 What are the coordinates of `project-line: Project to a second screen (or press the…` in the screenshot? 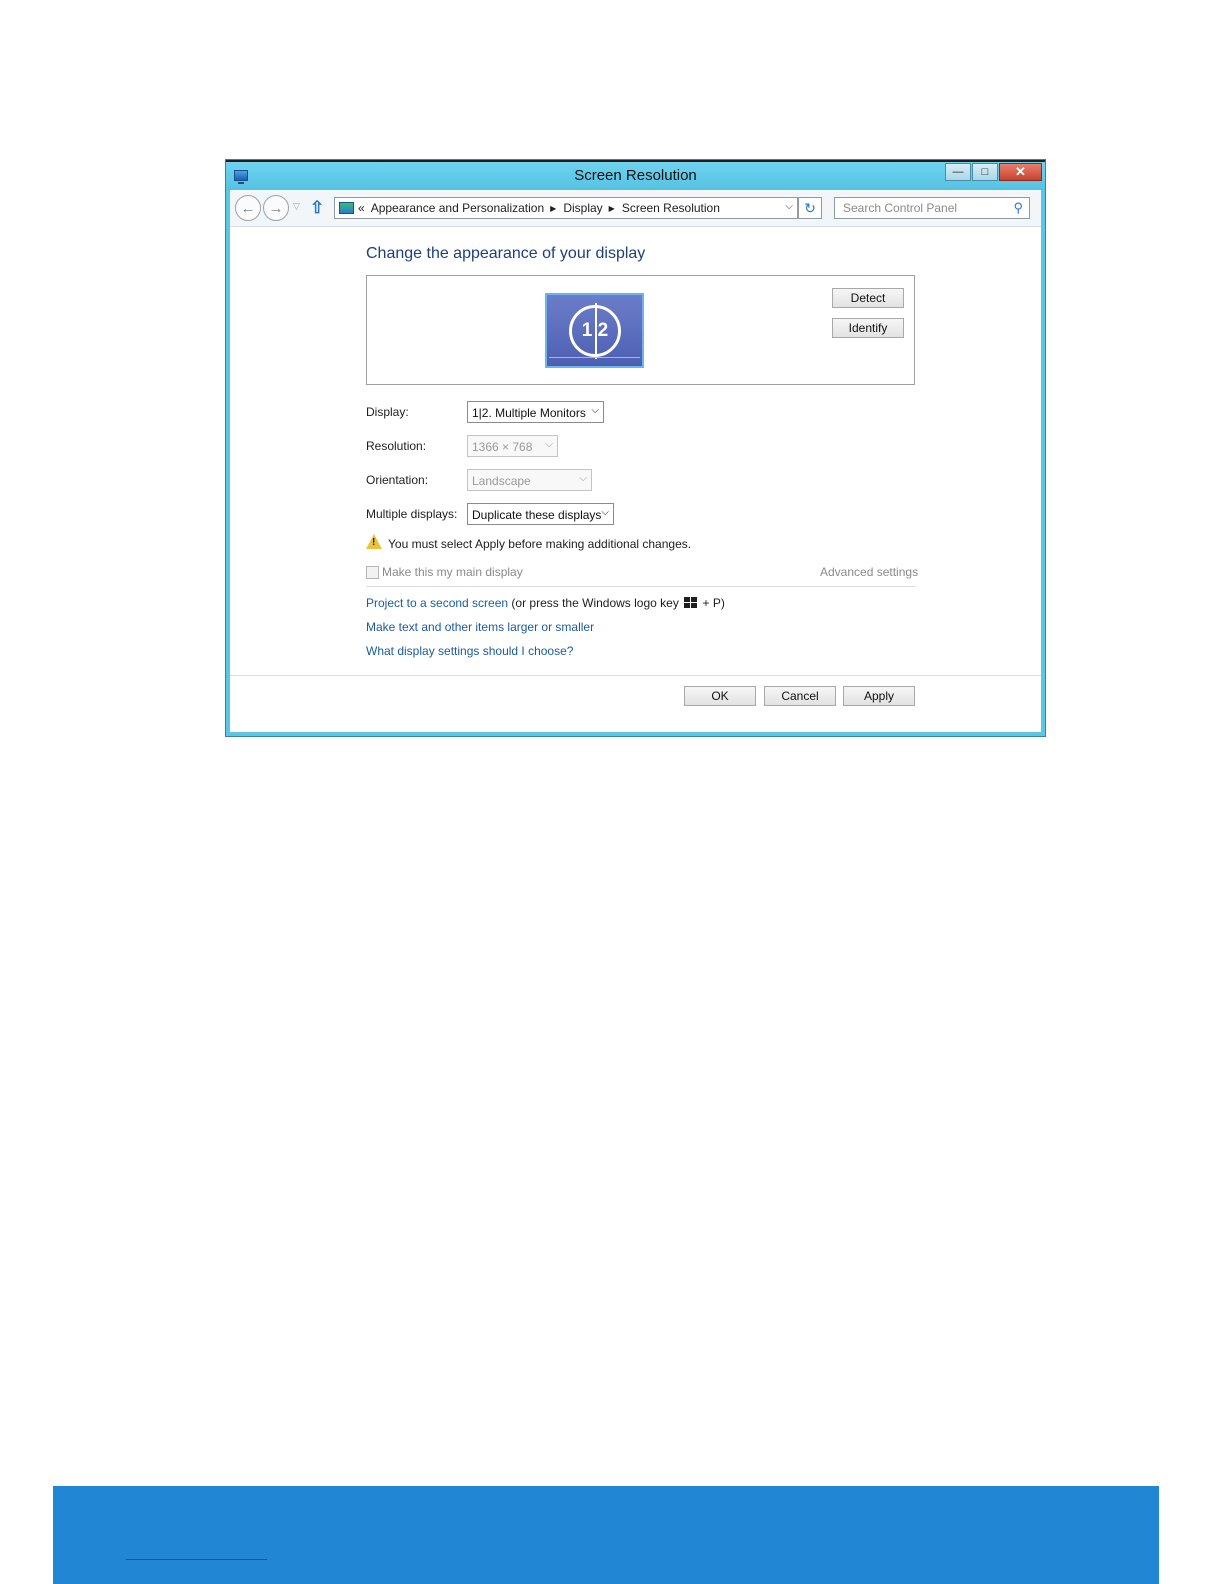 It's located at (545, 603).